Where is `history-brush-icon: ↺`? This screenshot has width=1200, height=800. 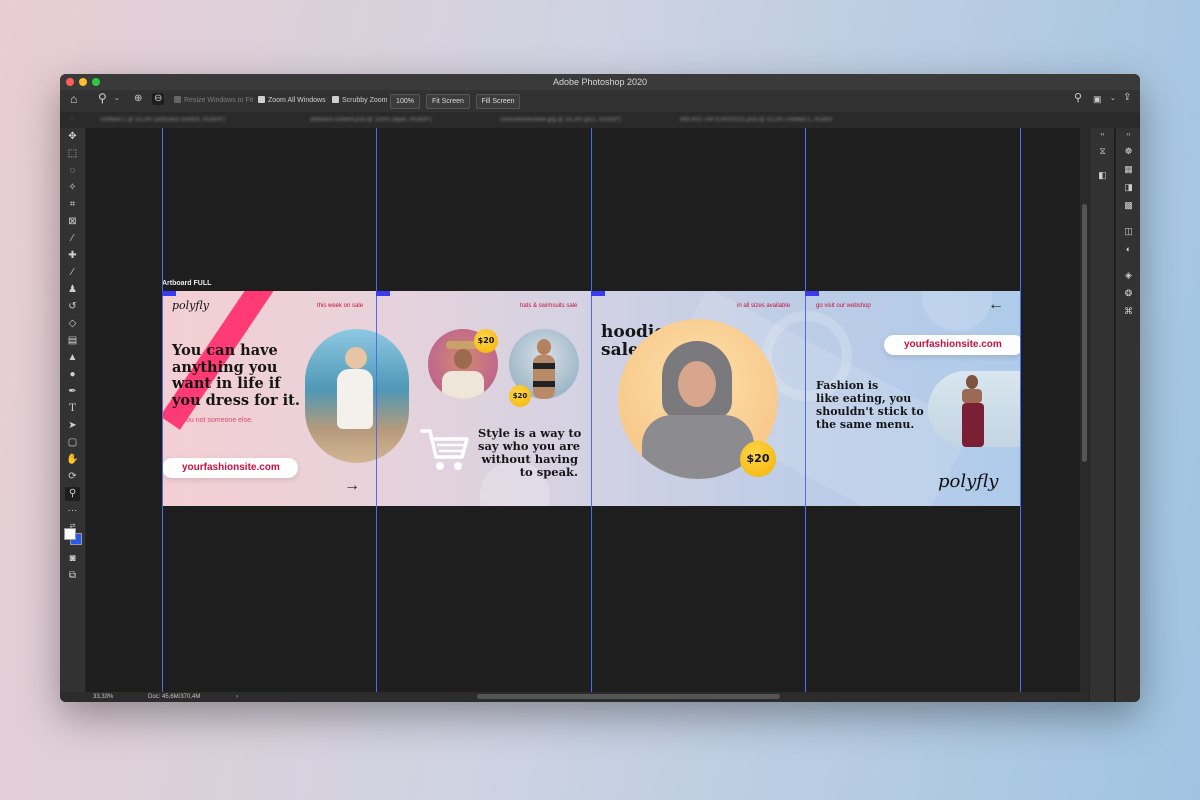 history-brush-icon: ↺ is located at coordinates (72, 307).